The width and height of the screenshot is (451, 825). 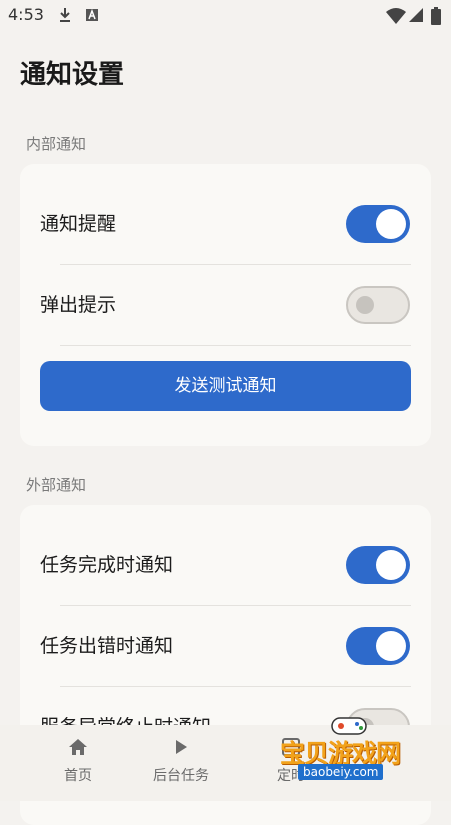 I want to click on battery-icon, so click(x=436, y=16).